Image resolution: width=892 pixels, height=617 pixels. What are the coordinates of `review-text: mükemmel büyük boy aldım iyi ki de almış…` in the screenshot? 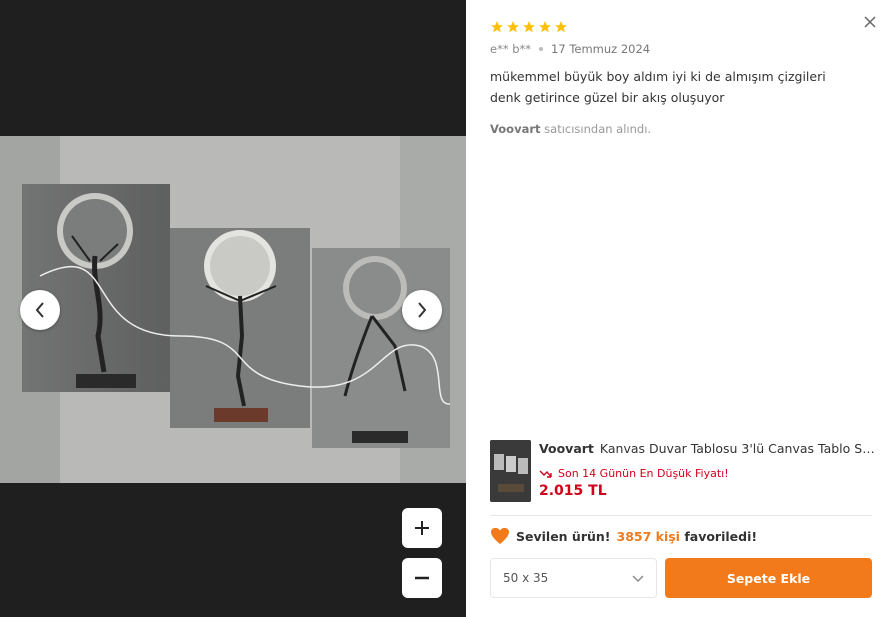 It's located at (658, 87).